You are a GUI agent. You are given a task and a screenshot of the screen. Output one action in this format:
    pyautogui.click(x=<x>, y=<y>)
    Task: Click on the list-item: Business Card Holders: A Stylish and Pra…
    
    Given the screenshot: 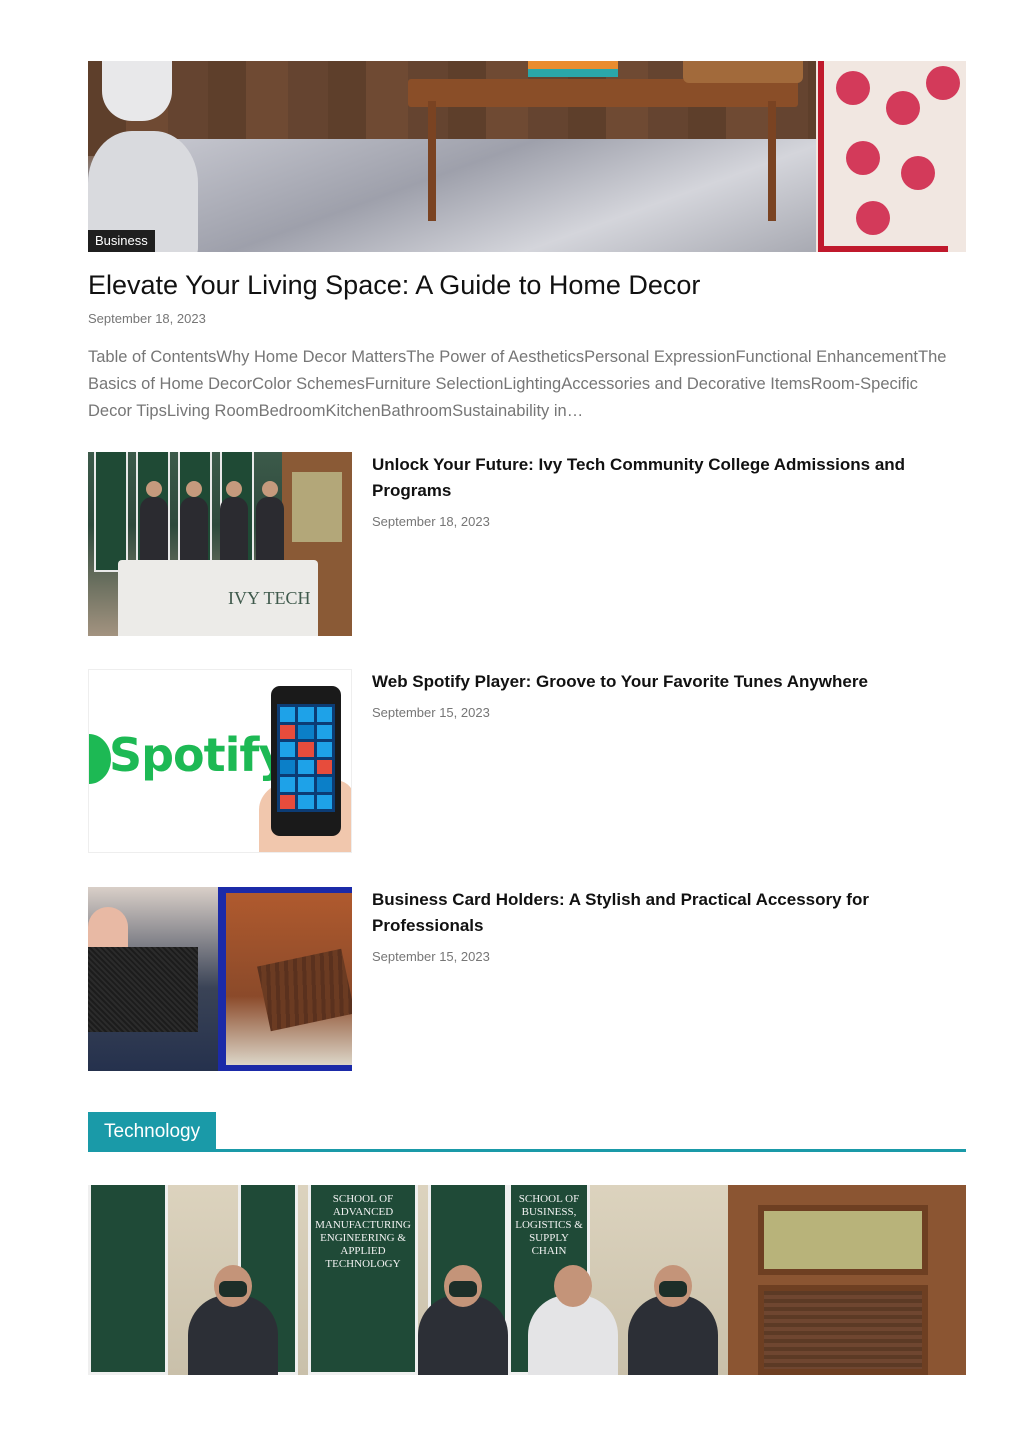 What is the action you would take?
    pyautogui.click(x=527, y=979)
    